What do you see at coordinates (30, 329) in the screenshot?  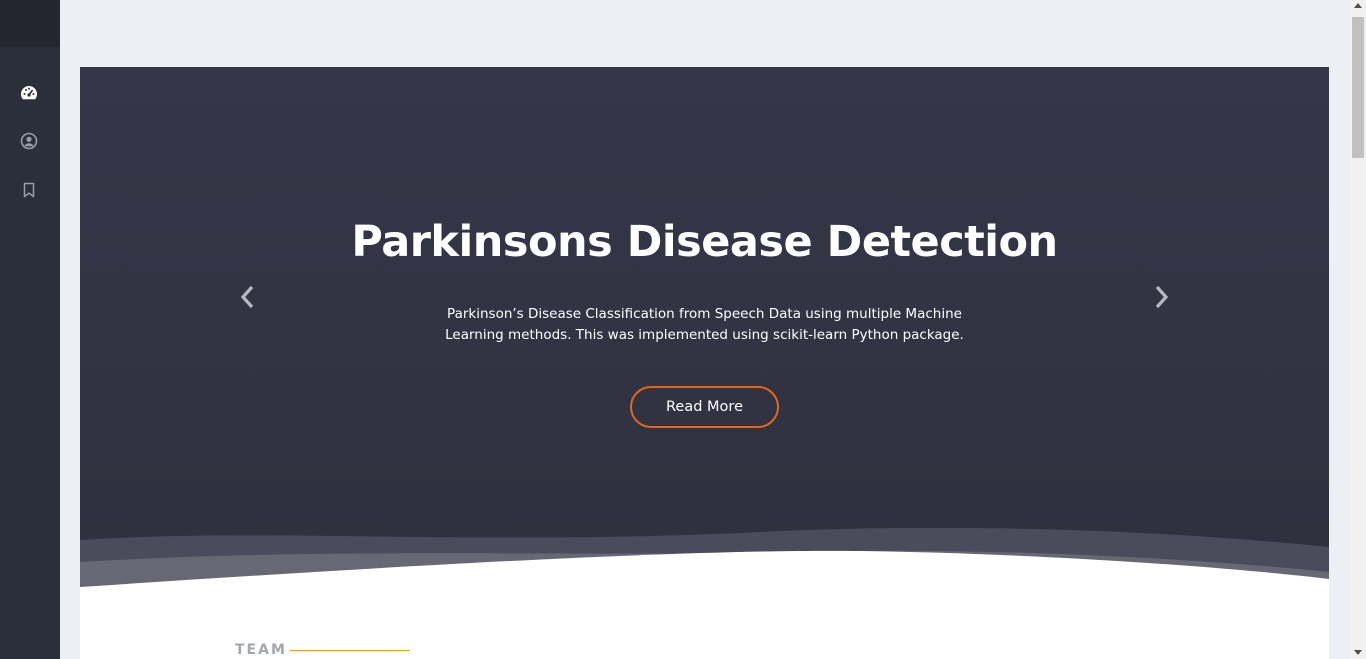 I see `sidebar` at bounding box center [30, 329].